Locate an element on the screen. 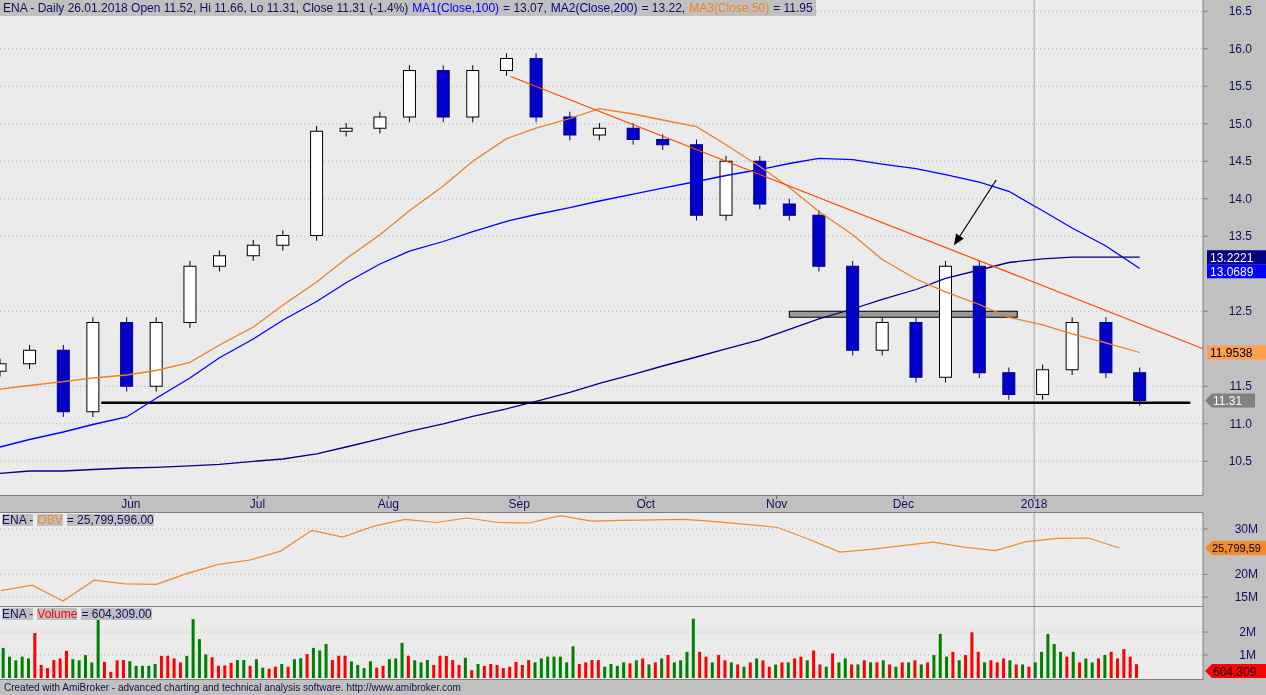  axis-label: Dec is located at coordinates (903, 504).